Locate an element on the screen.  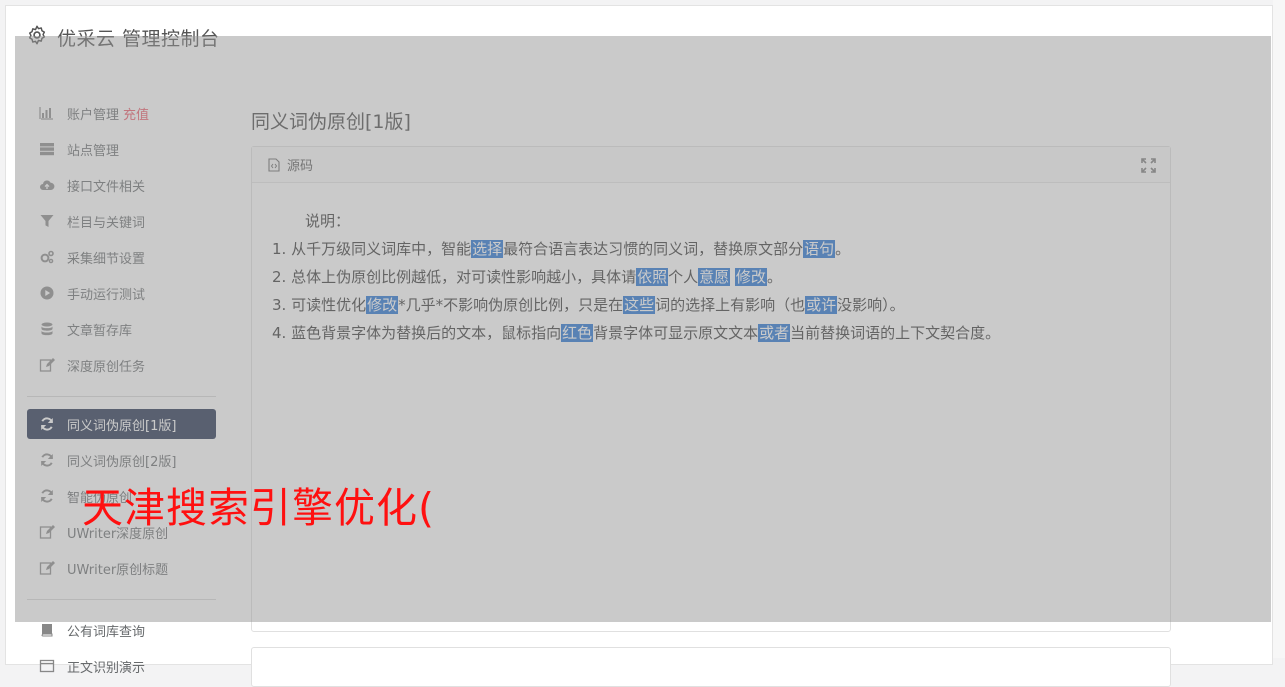
sidebar-item: 正文识别演示 is located at coordinates (121, 666).